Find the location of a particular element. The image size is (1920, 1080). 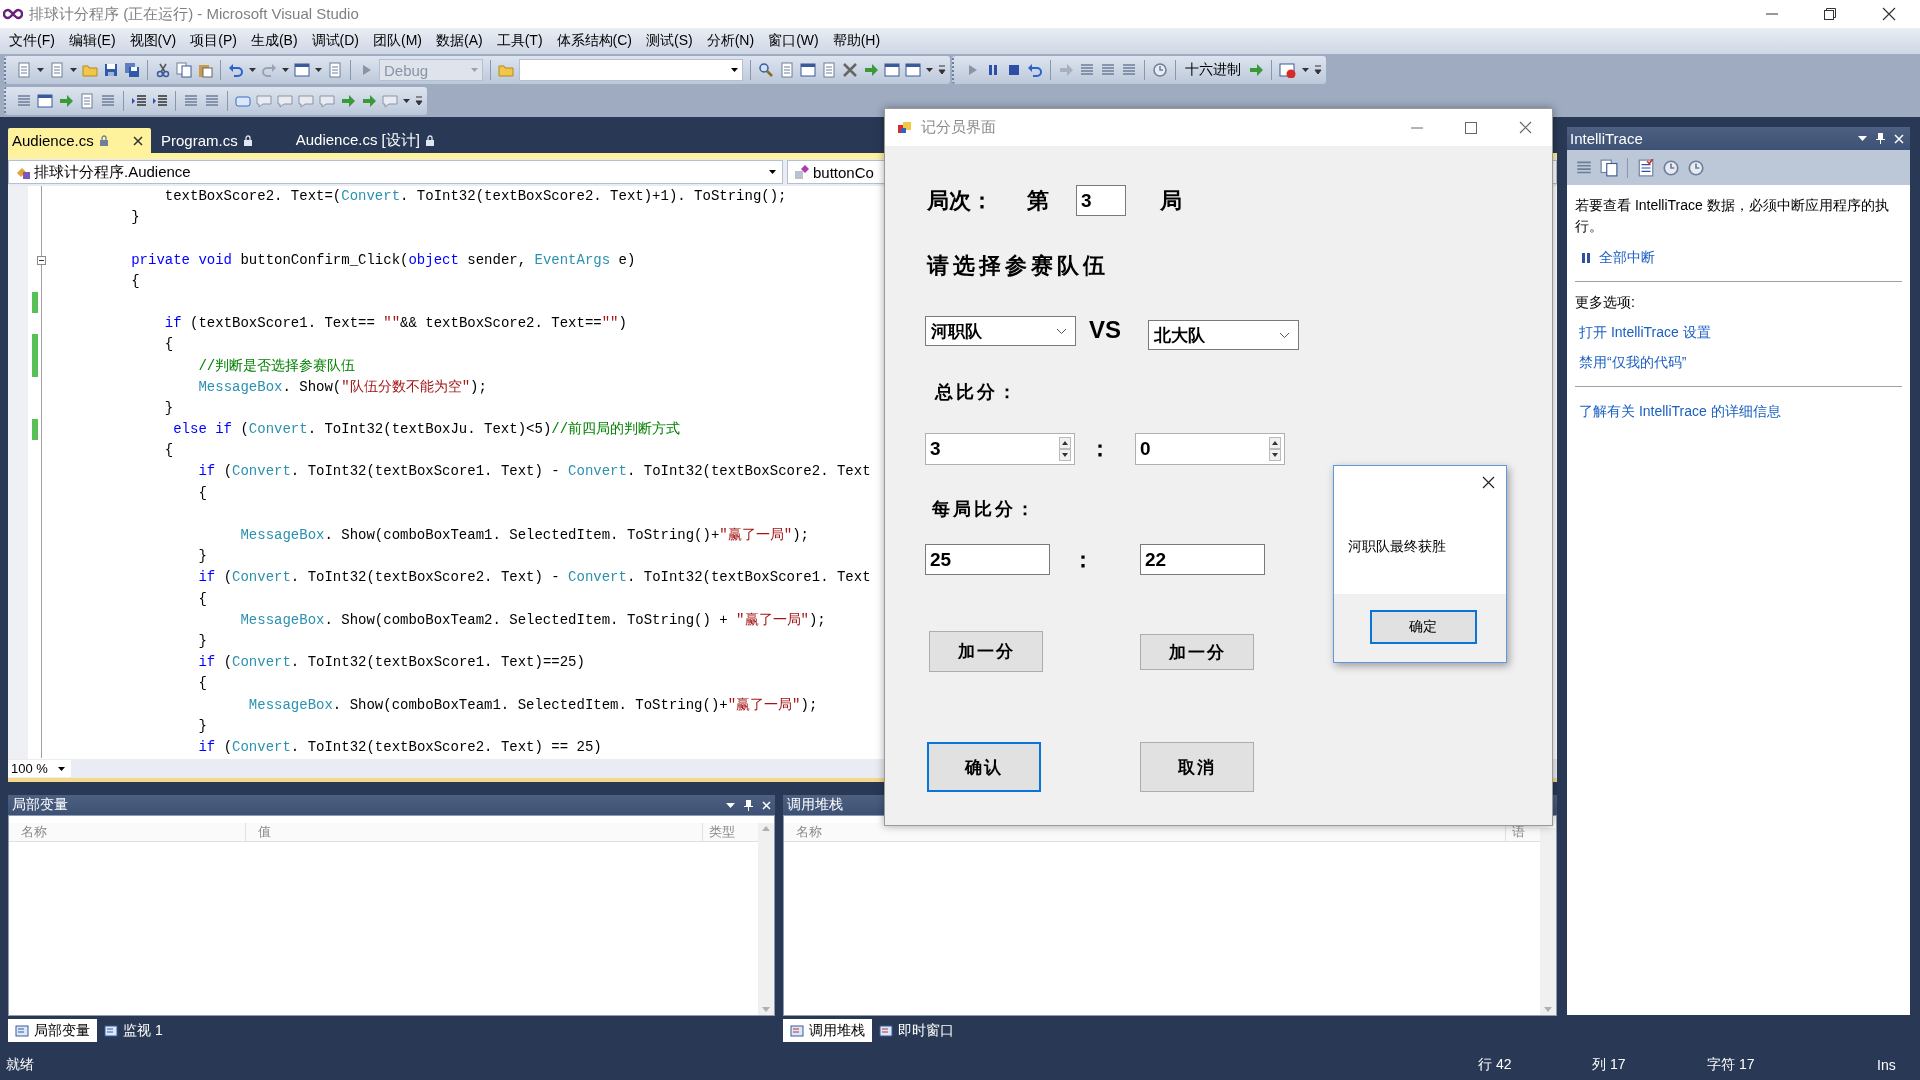

menu-item: 项目(P) is located at coordinates (213, 41).